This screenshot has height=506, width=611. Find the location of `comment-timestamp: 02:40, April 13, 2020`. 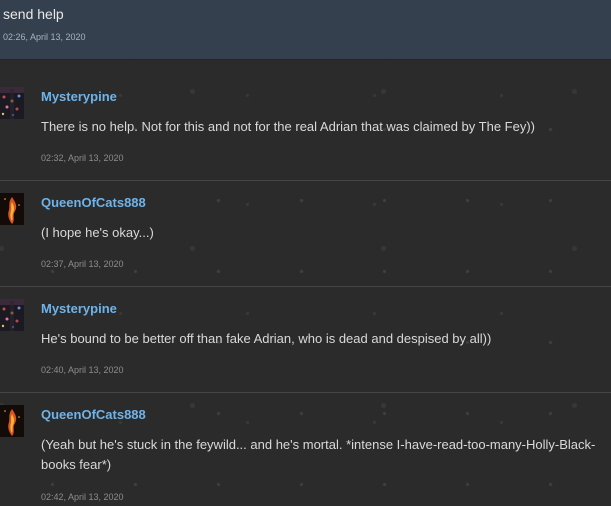

comment-timestamp: 02:40, April 13, 2020 is located at coordinates (82, 370).